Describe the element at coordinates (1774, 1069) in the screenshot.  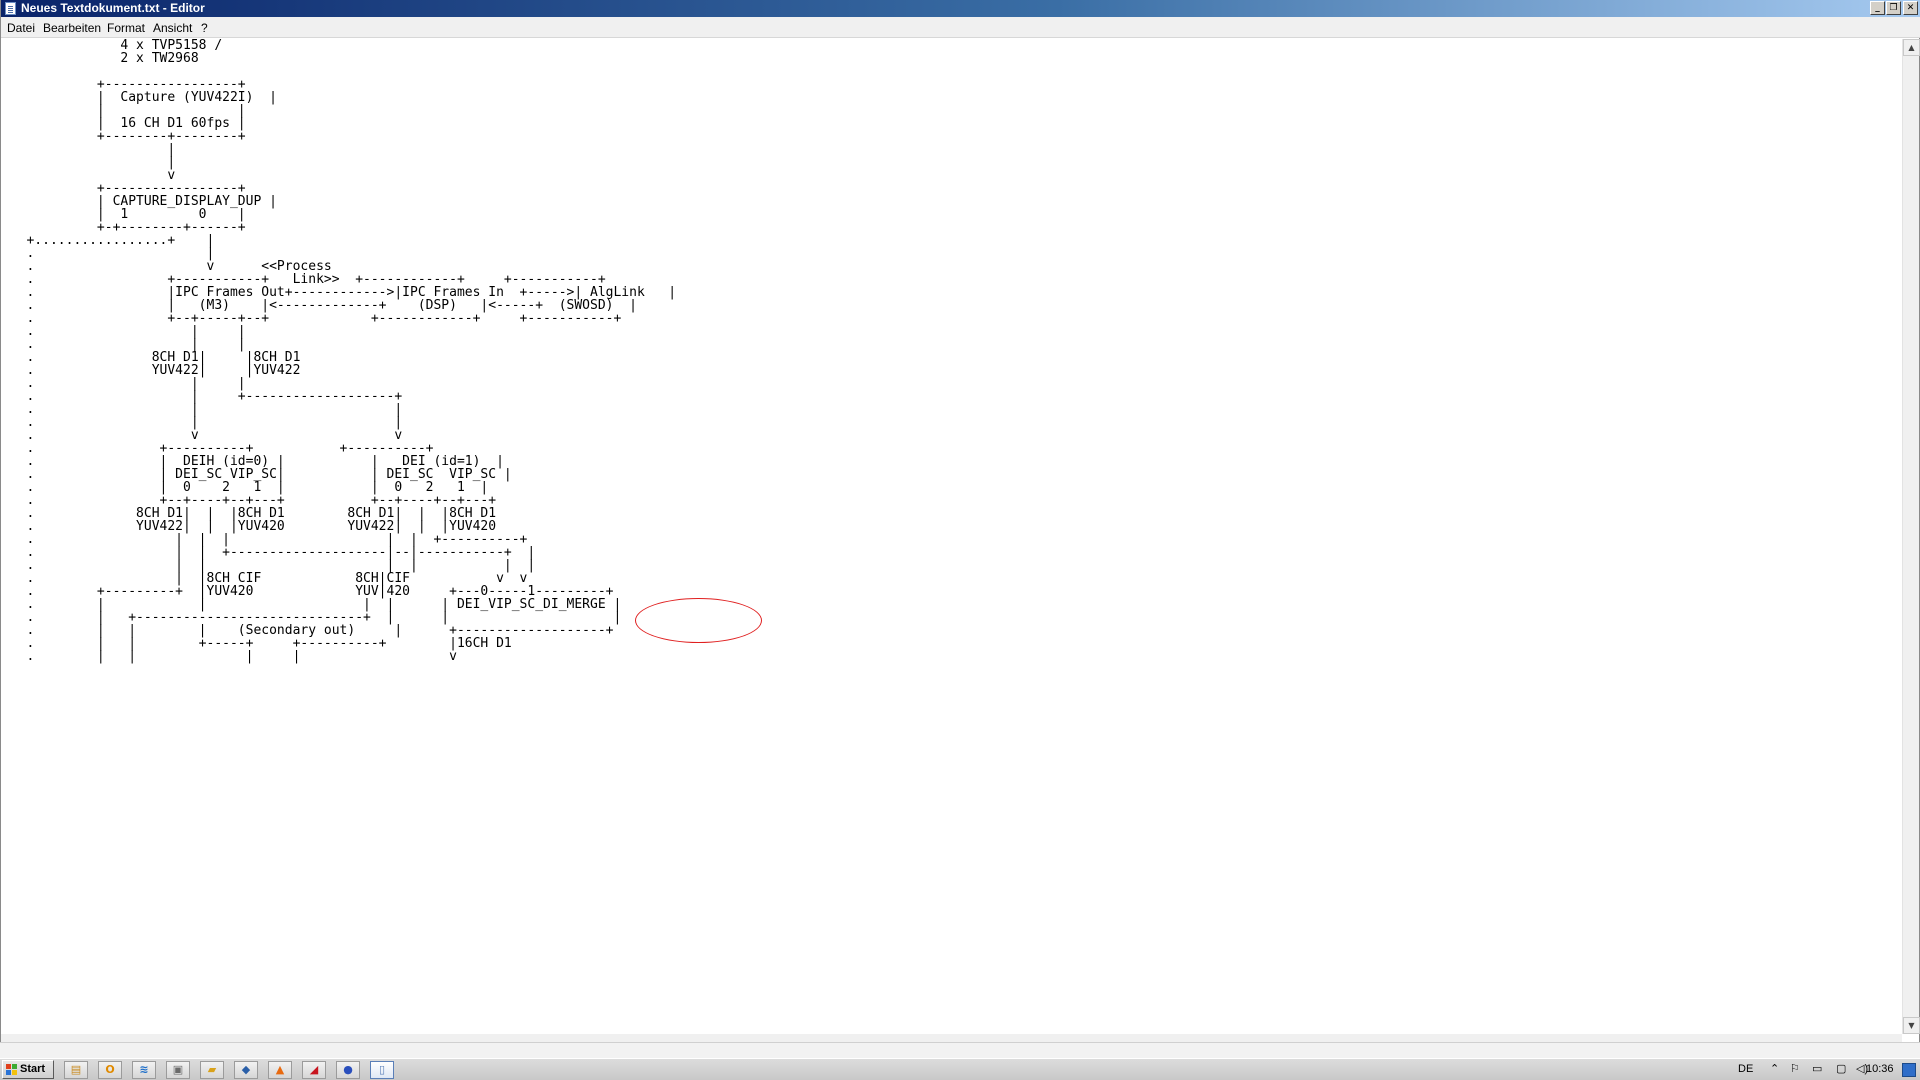
I see `tray-expand-icon: ⌃` at that location.